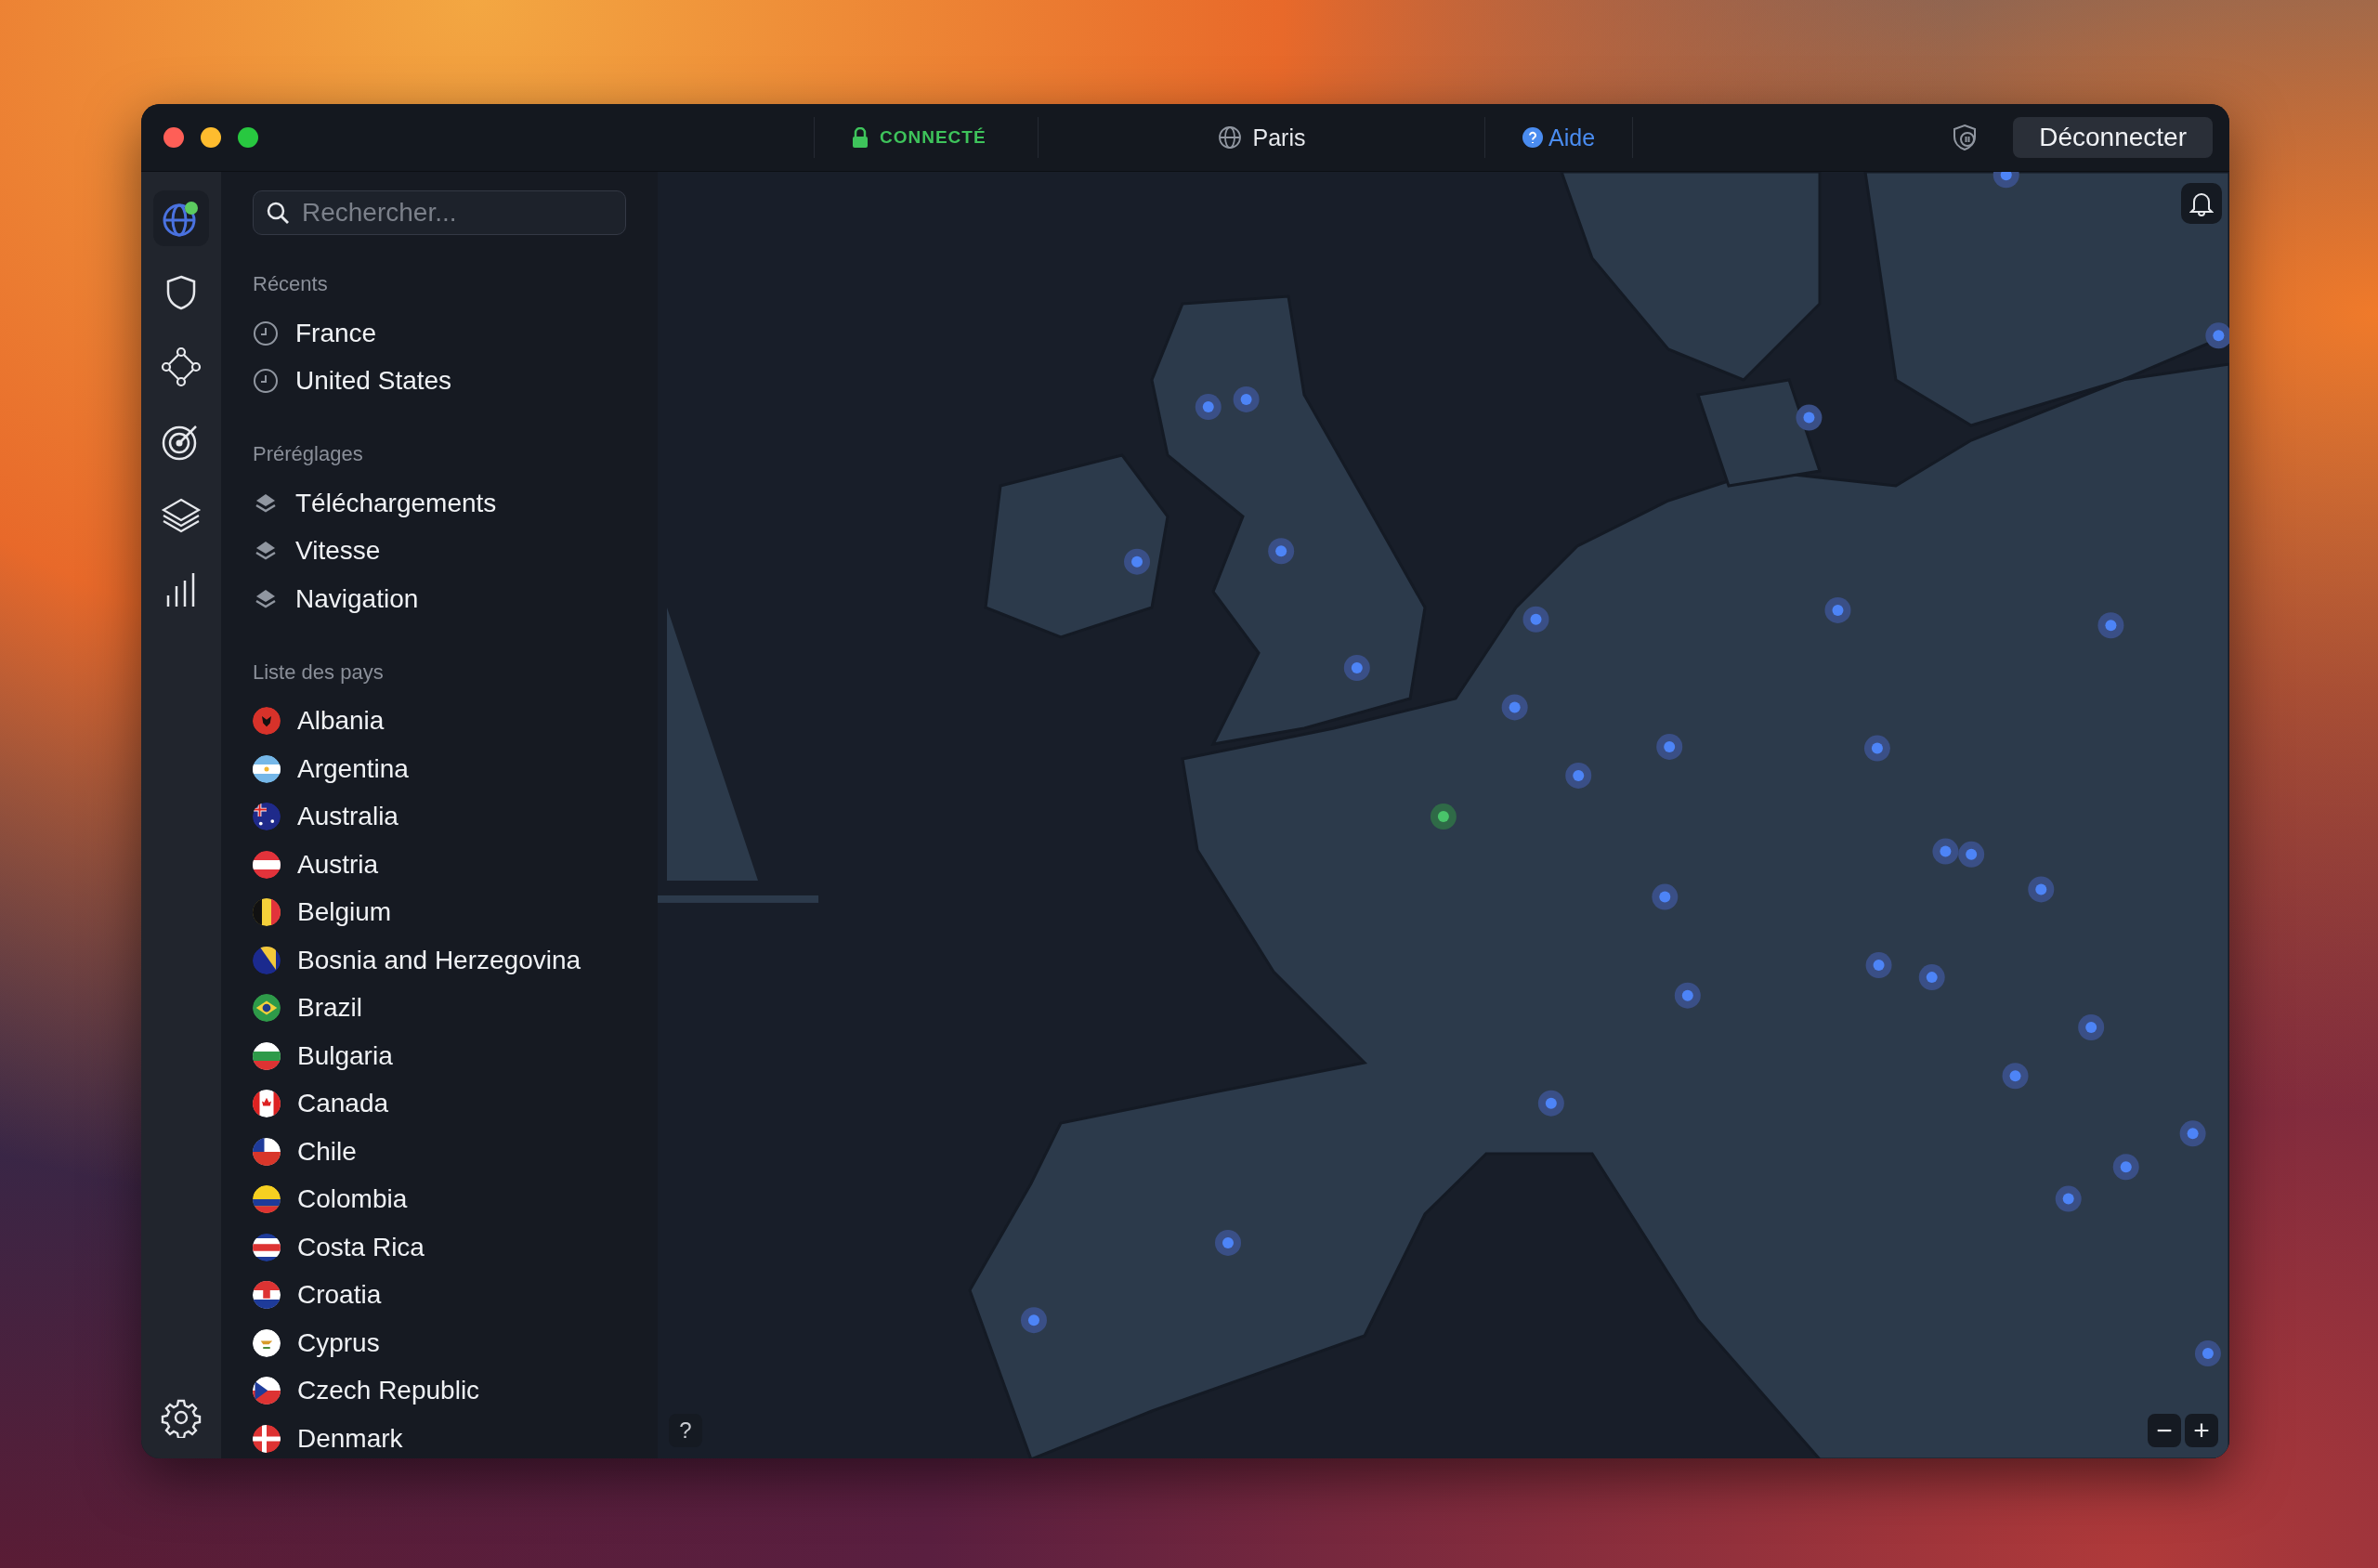 This screenshot has height=1568, width=2378. I want to click on close-button, so click(173, 137).